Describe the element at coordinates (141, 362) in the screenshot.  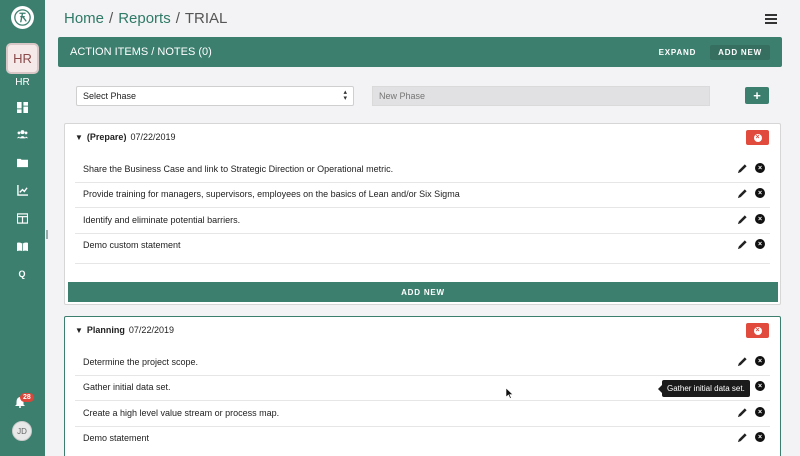
I see `item-text: Determine the project scope.` at that location.